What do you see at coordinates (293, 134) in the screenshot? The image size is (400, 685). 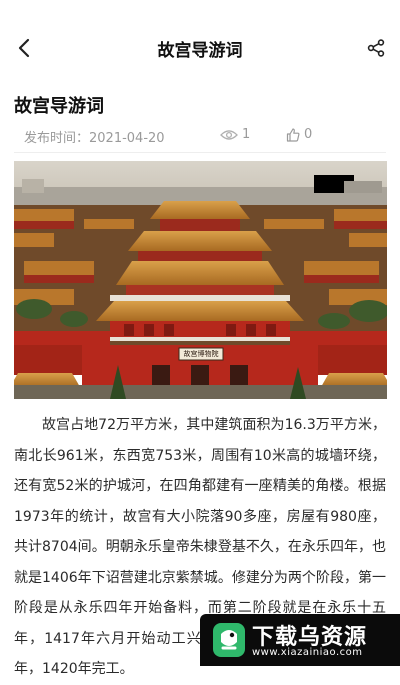 I see `thumbs-up-icon` at bounding box center [293, 134].